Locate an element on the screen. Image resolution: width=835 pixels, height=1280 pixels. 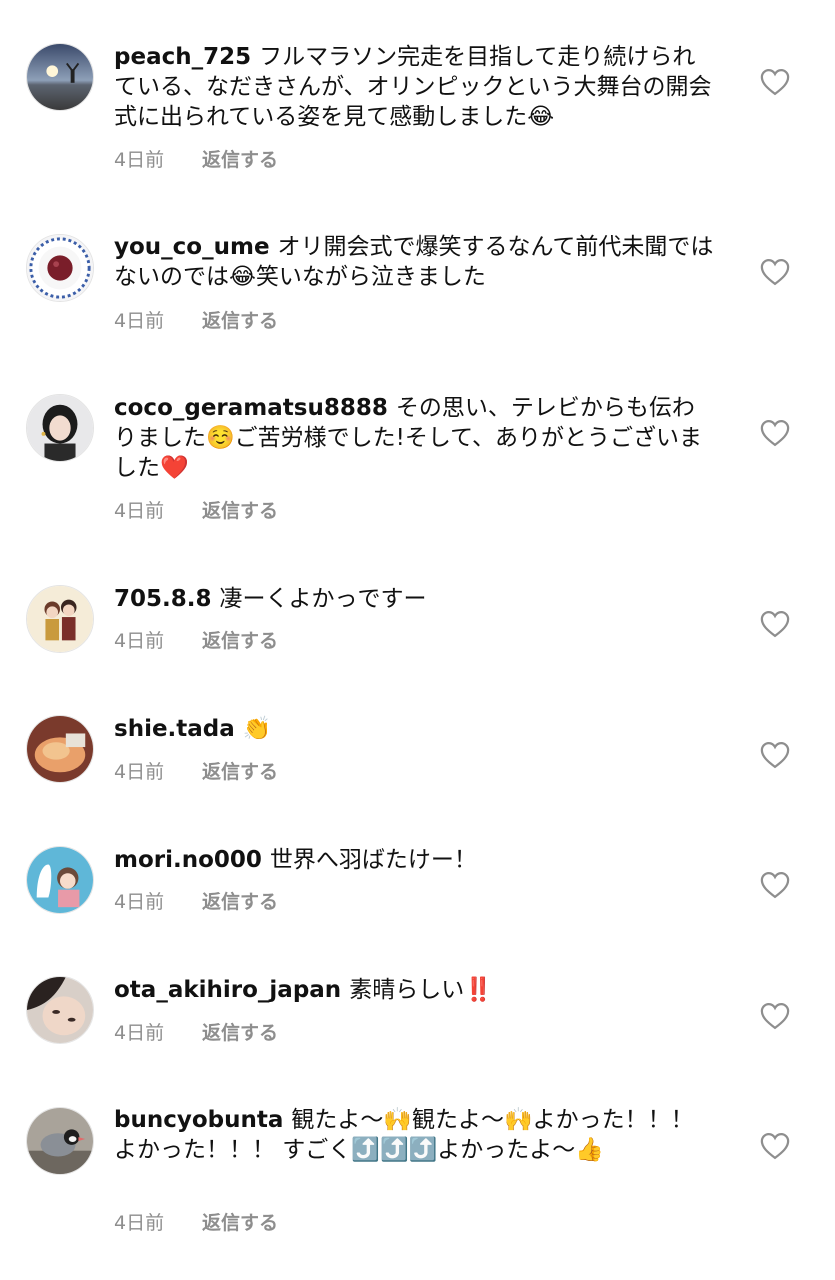
comment-text: 世界へ羽ばたけー！ is located at coordinates (373, 860).